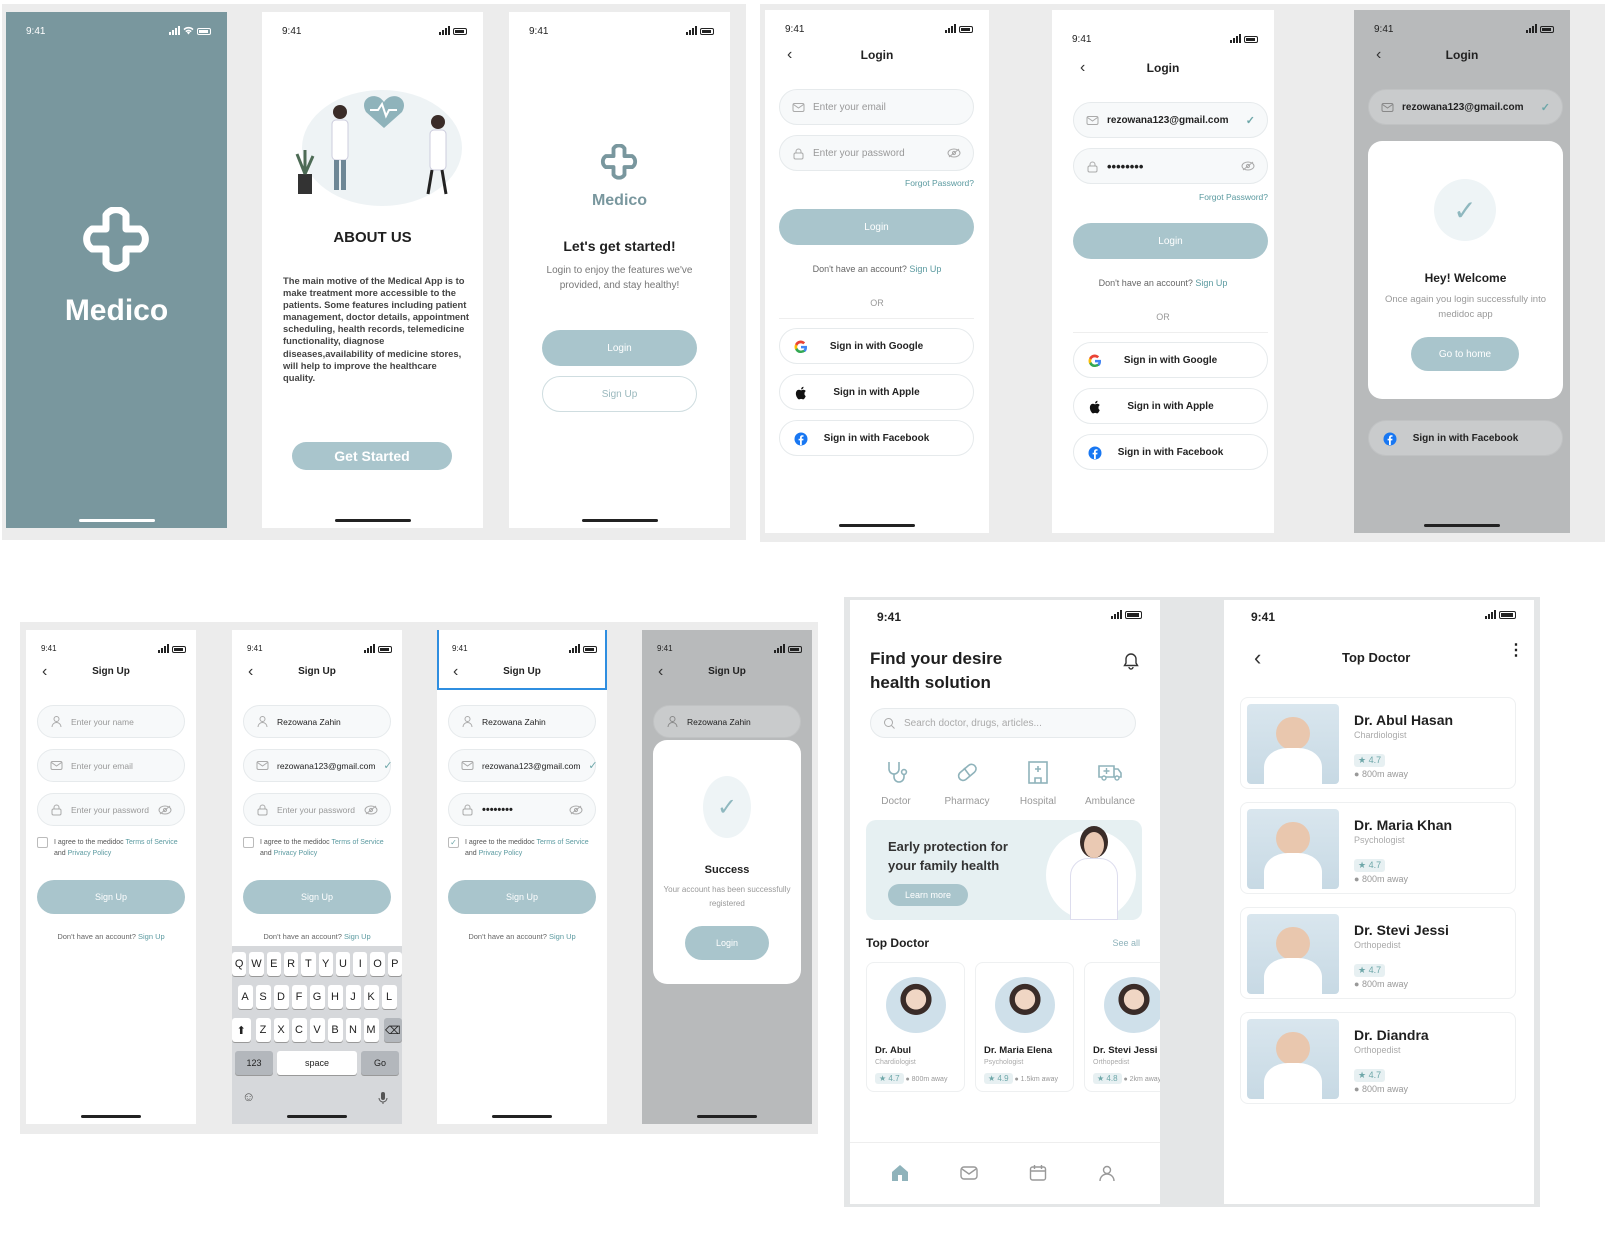 This screenshot has height=1233, width=1605. Describe the element at coordinates (876, 346) in the screenshot. I see `google-signin-button: Sign in with Google` at that location.